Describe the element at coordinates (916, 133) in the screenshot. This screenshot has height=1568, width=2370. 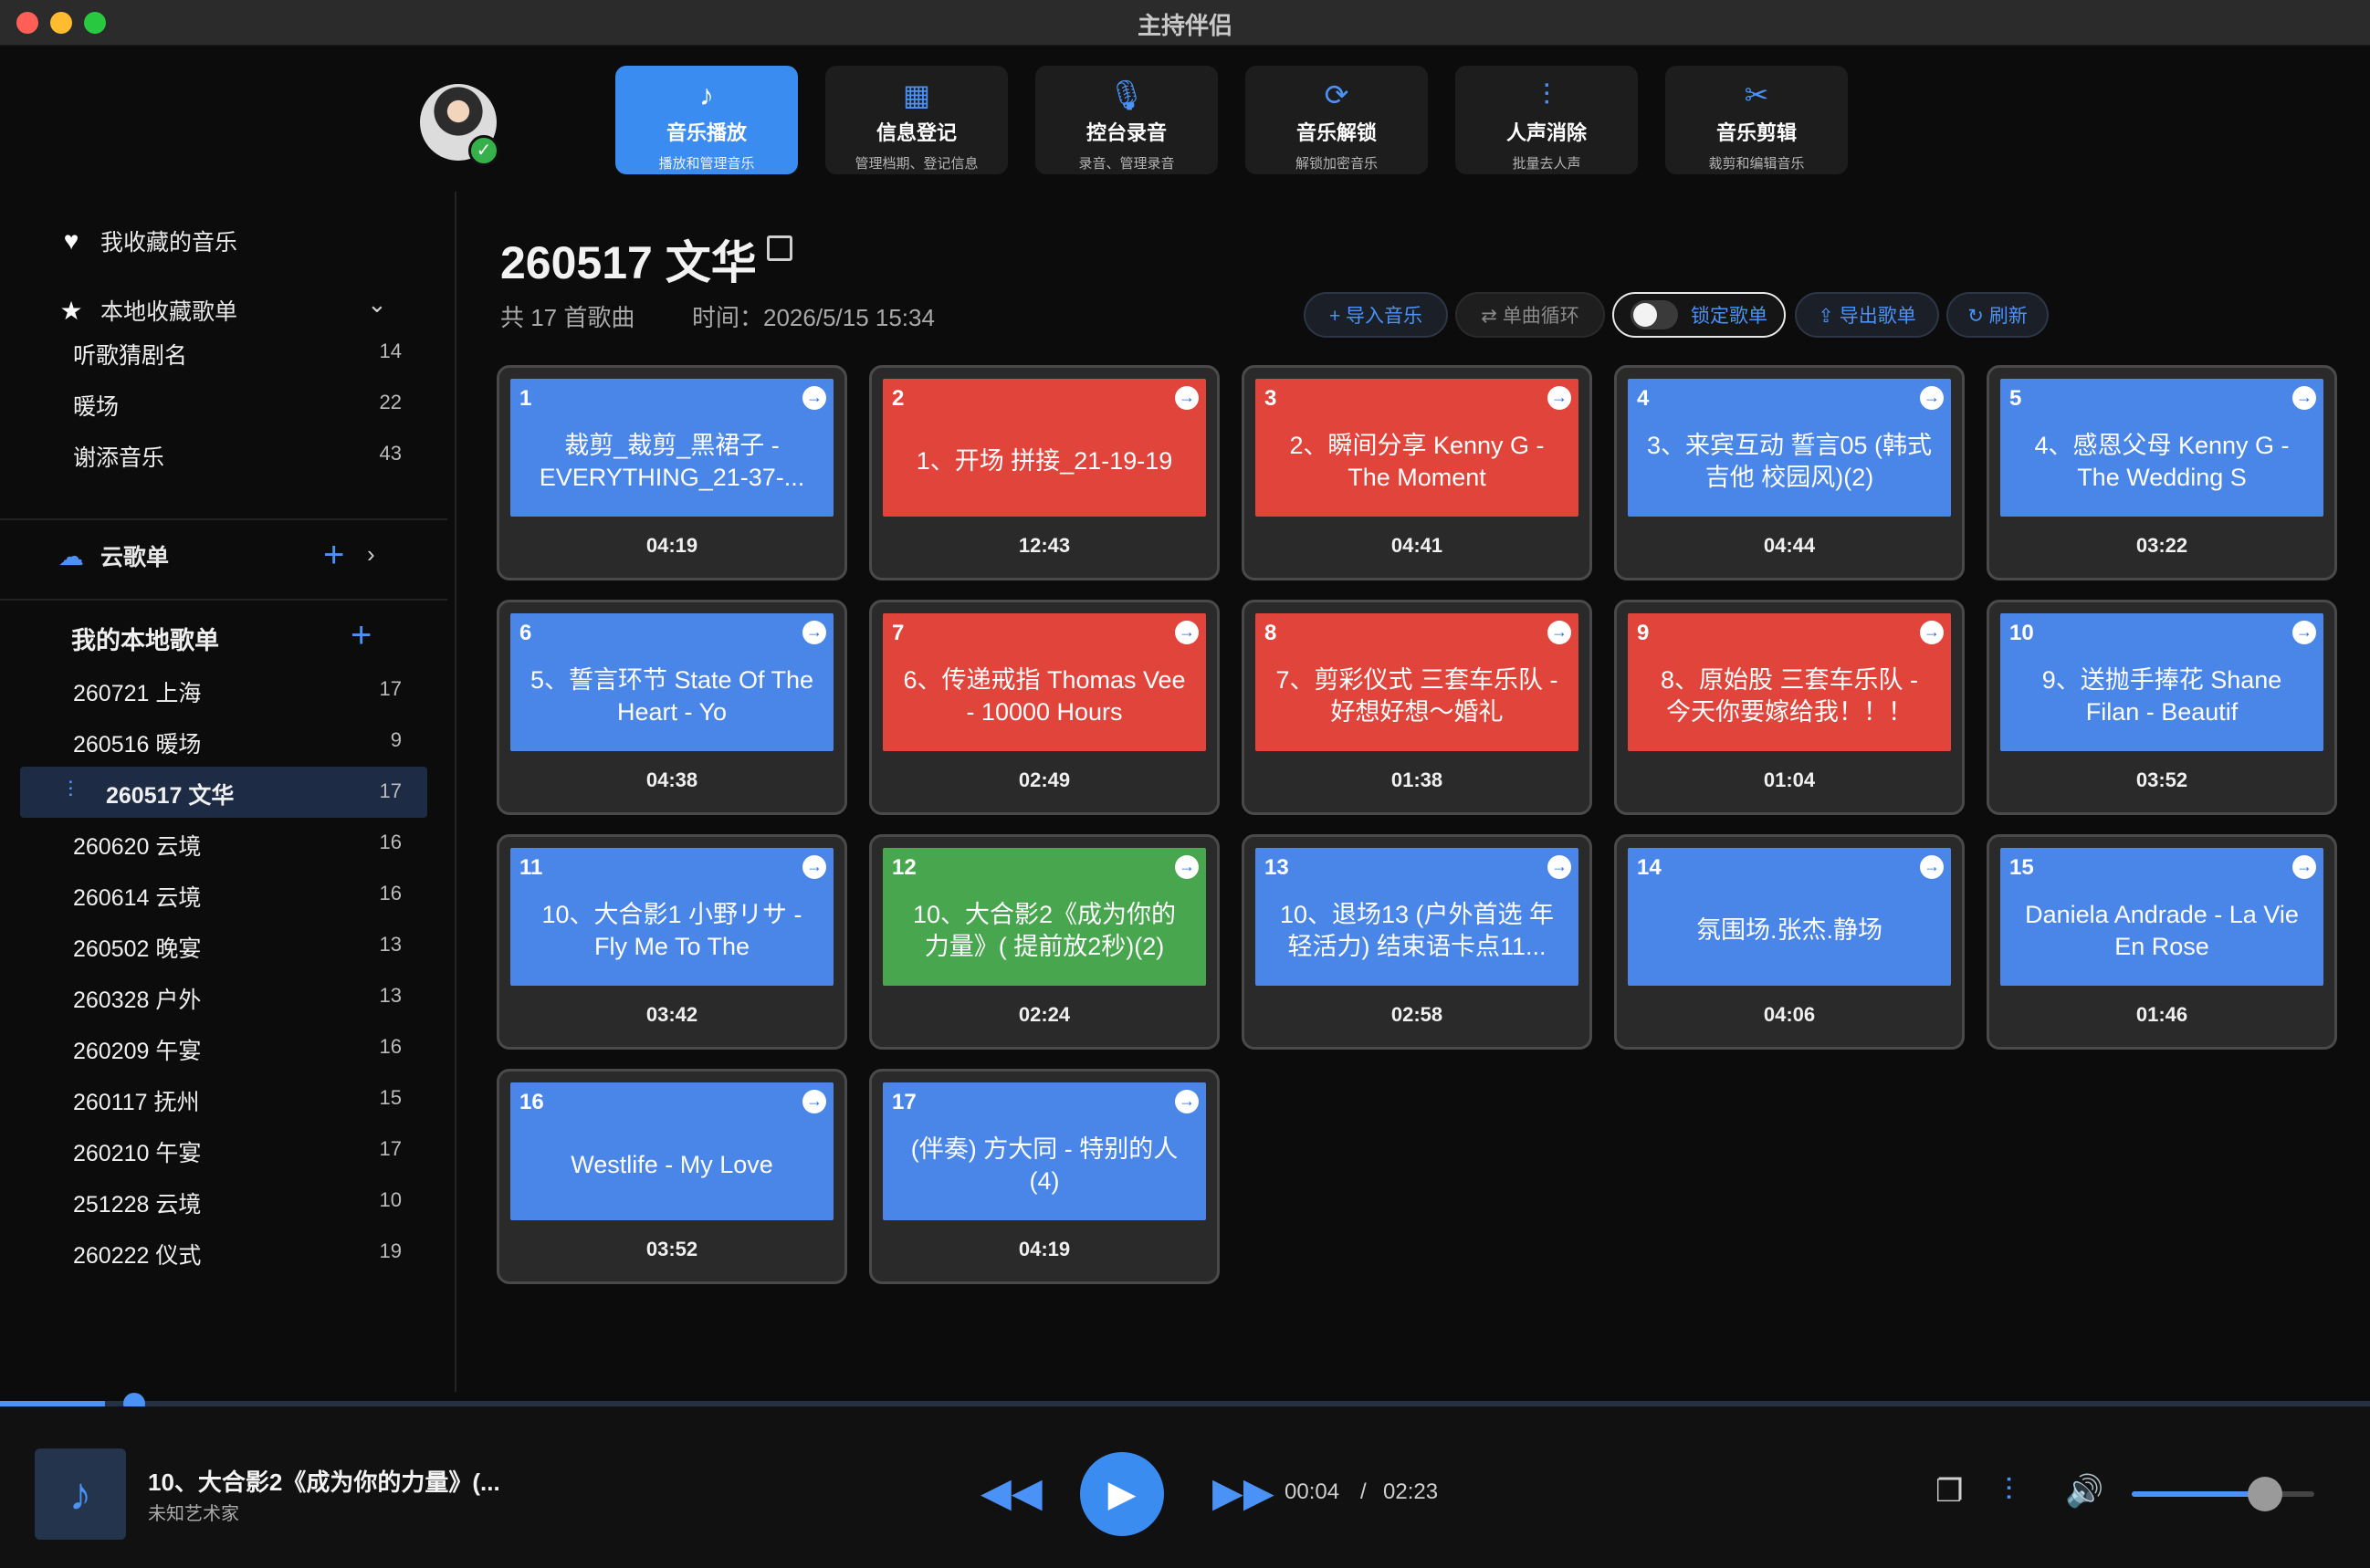
I see `nav-tab-label: 信息登记` at that location.